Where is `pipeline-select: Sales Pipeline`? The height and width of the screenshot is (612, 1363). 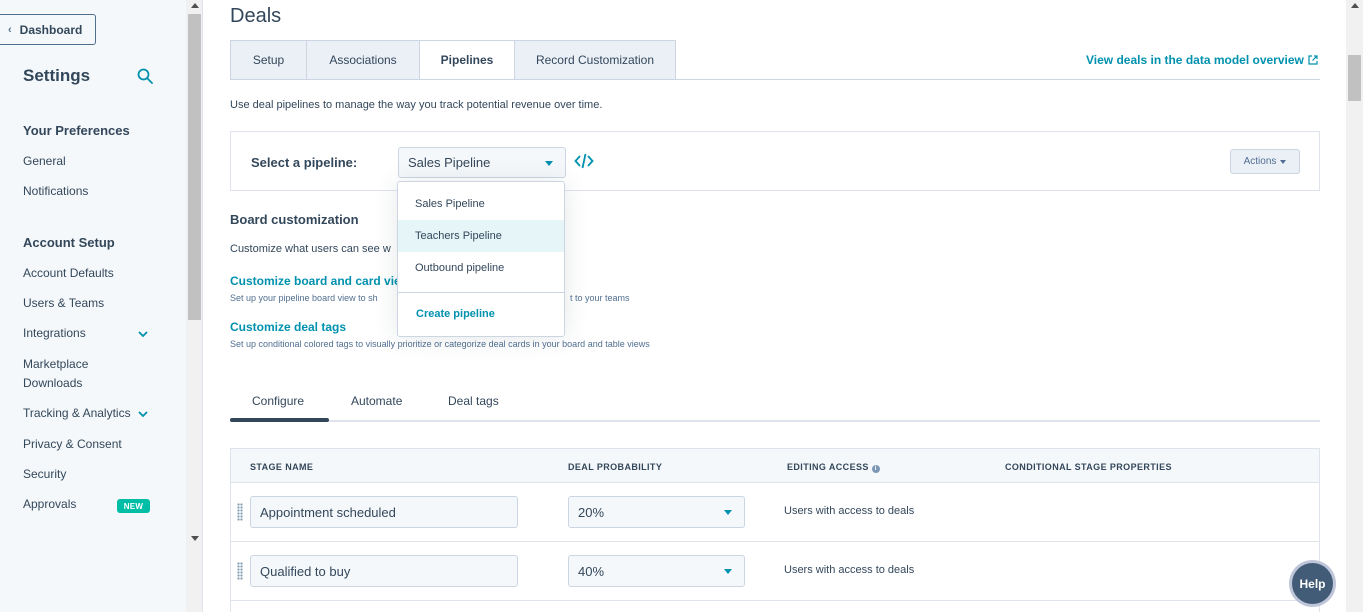
pipeline-select: Sales Pipeline is located at coordinates (482, 162).